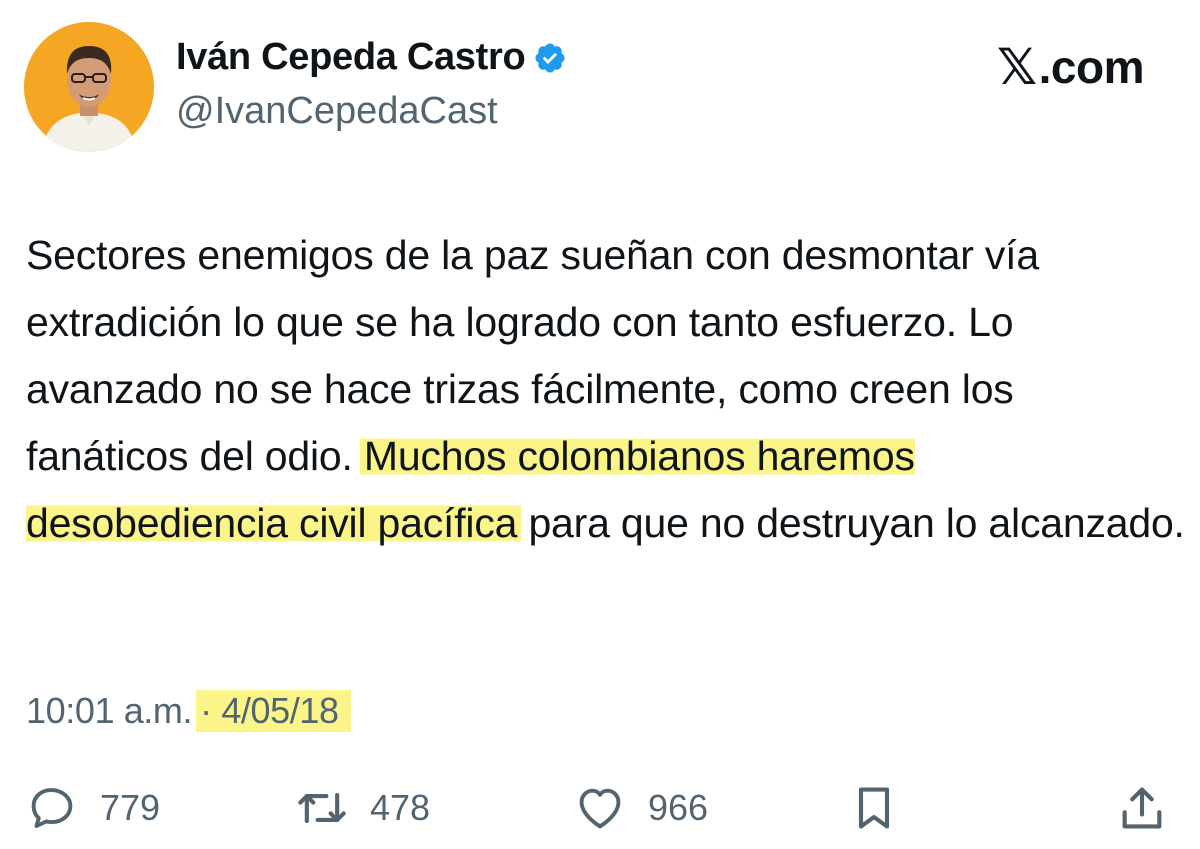 This screenshot has width=1200, height=849. Describe the element at coordinates (322, 808) in the screenshot. I see `retweet-icon` at that location.